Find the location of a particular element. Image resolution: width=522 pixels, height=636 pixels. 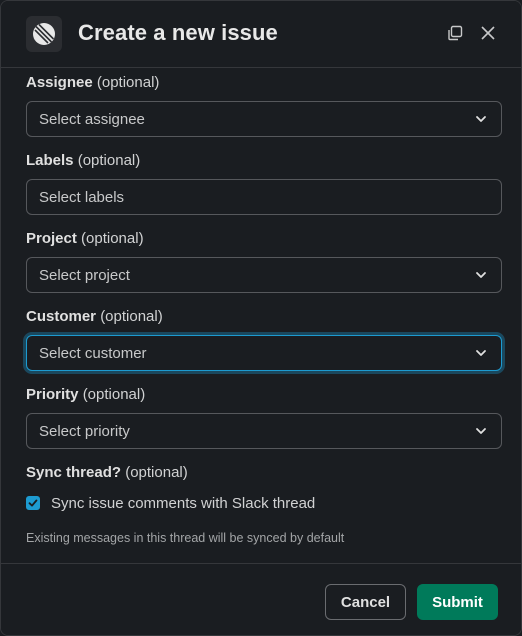

labels-placeholder: Select labels is located at coordinates (82, 197).